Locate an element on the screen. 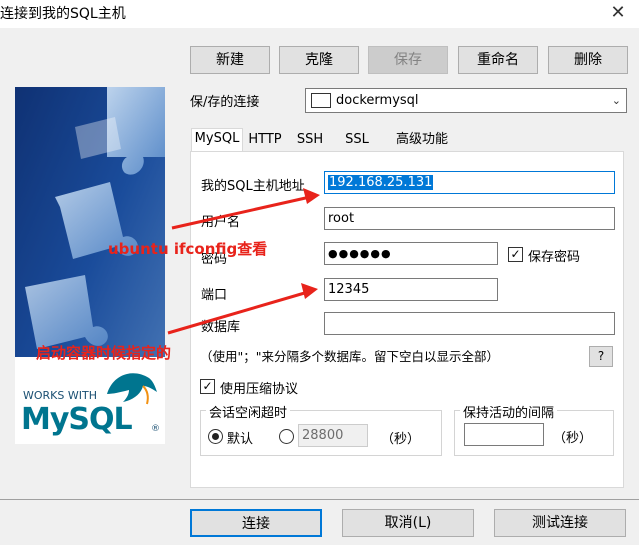 Image resolution: width=639 pixels, height=545 pixels. chevron-down-icon: ⌄ is located at coordinates (616, 100).